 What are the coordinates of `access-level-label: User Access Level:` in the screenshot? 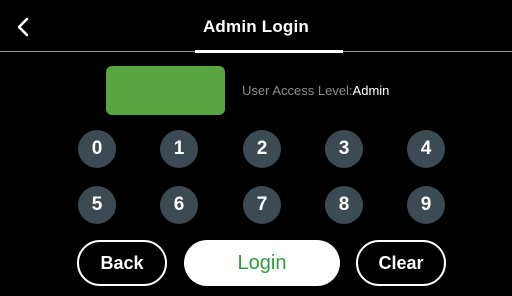 It's located at (297, 90).